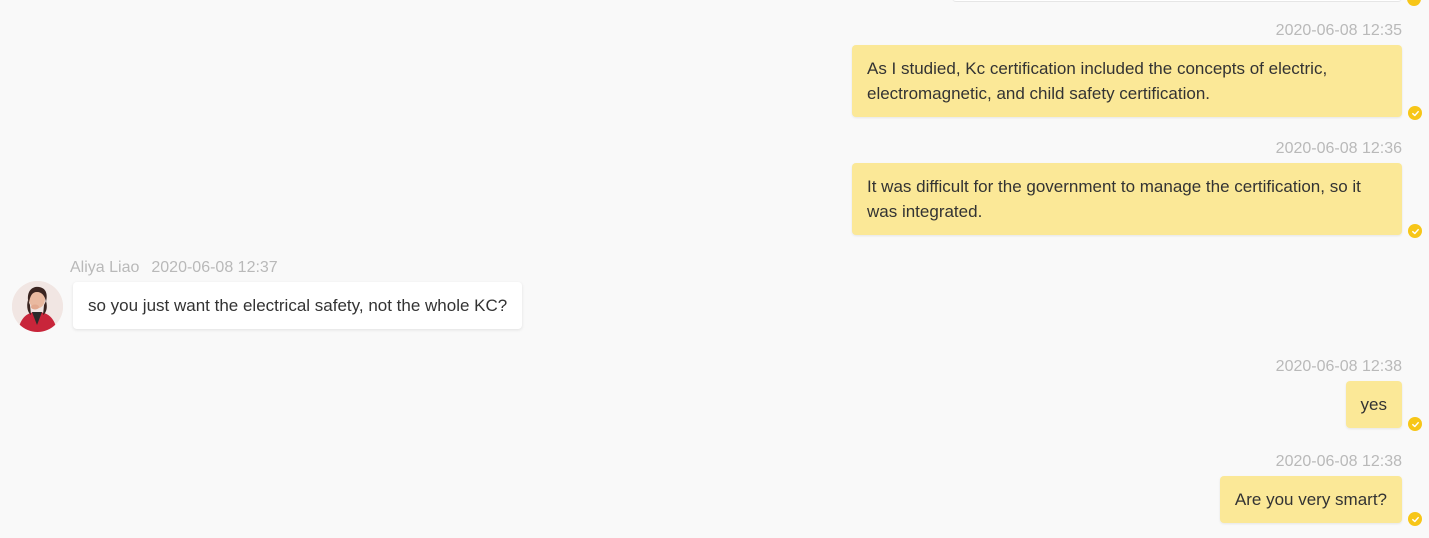  What do you see at coordinates (1338, 30) in the screenshot?
I see `message-timestamp: 2020-06-08 12:35` at bounding box center [1338, 30].